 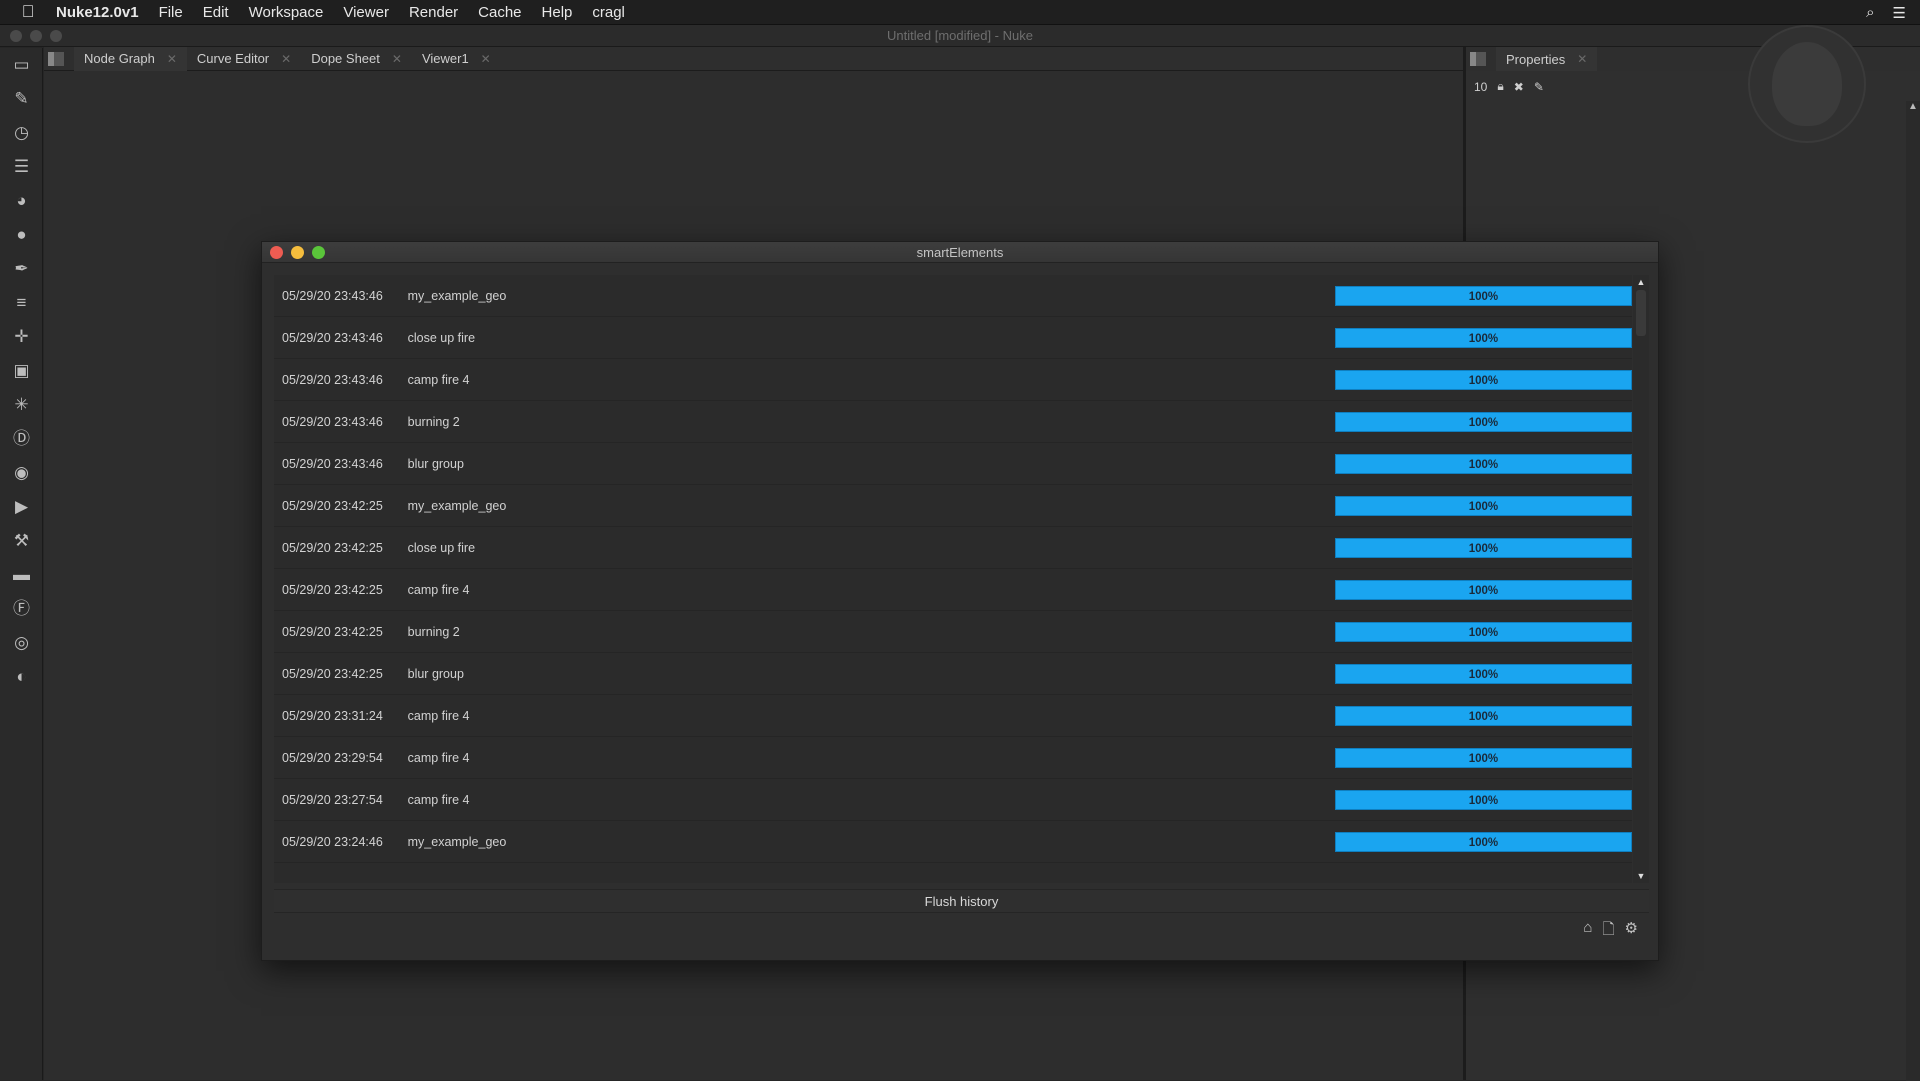 I want to click on toolbar-metadata-button: ▶, so click(x=21, y=507).